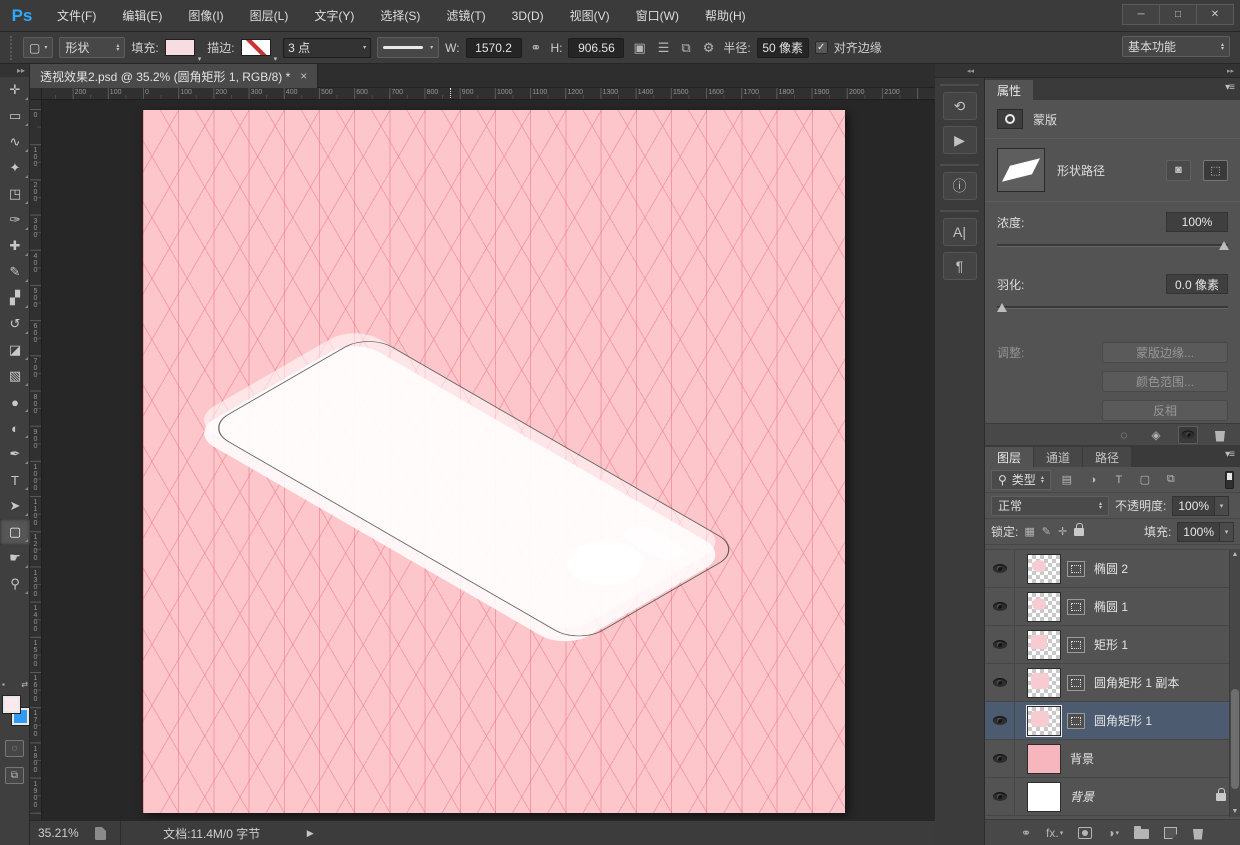 Image resolution: width=1240 pixels, height=845 pixels. I want to click on height-input: 906.56, so click(596, 47).